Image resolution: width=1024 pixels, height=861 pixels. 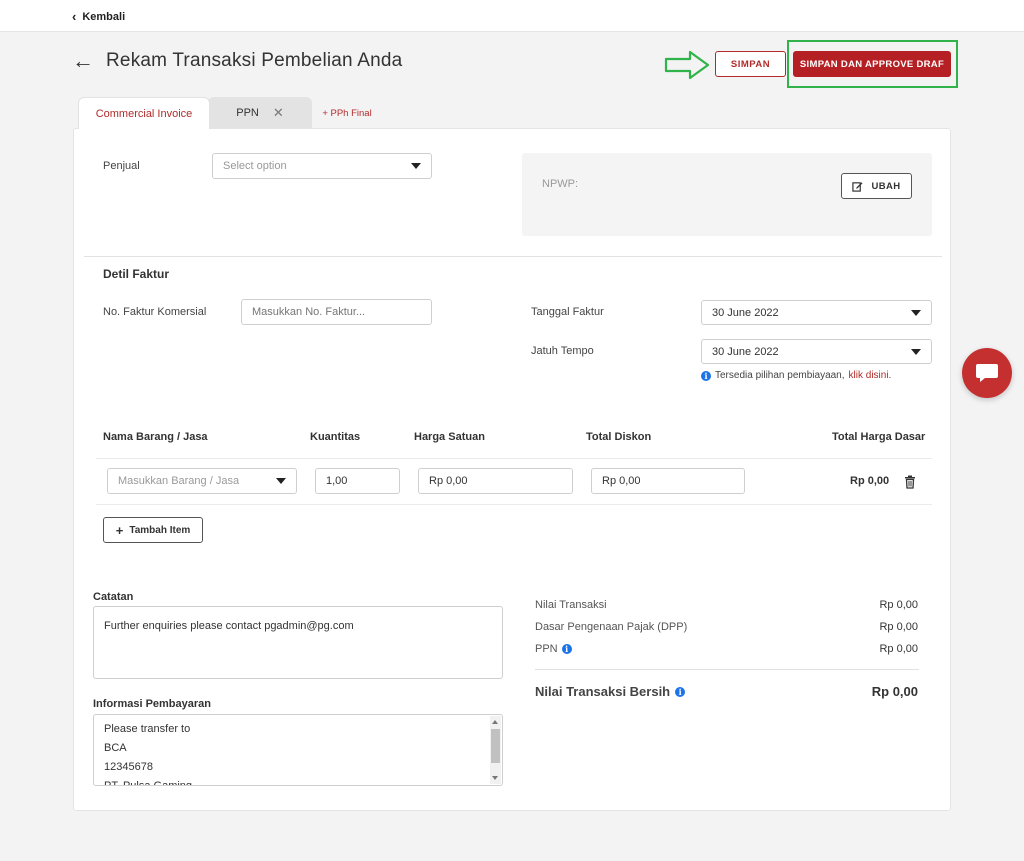 What do you see at coordinates (152, 704) in the screenshot?
I see `payment-info-label: Informasi Pembayaran` at bounding box center [152, 704].